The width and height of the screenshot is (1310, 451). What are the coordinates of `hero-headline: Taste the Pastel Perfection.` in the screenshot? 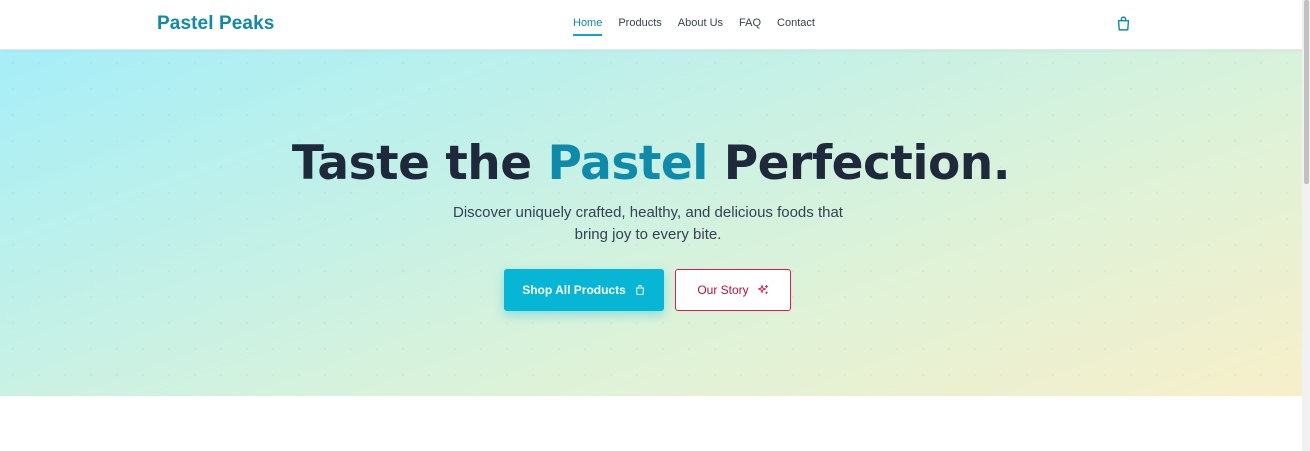 It's located at (651, 163).